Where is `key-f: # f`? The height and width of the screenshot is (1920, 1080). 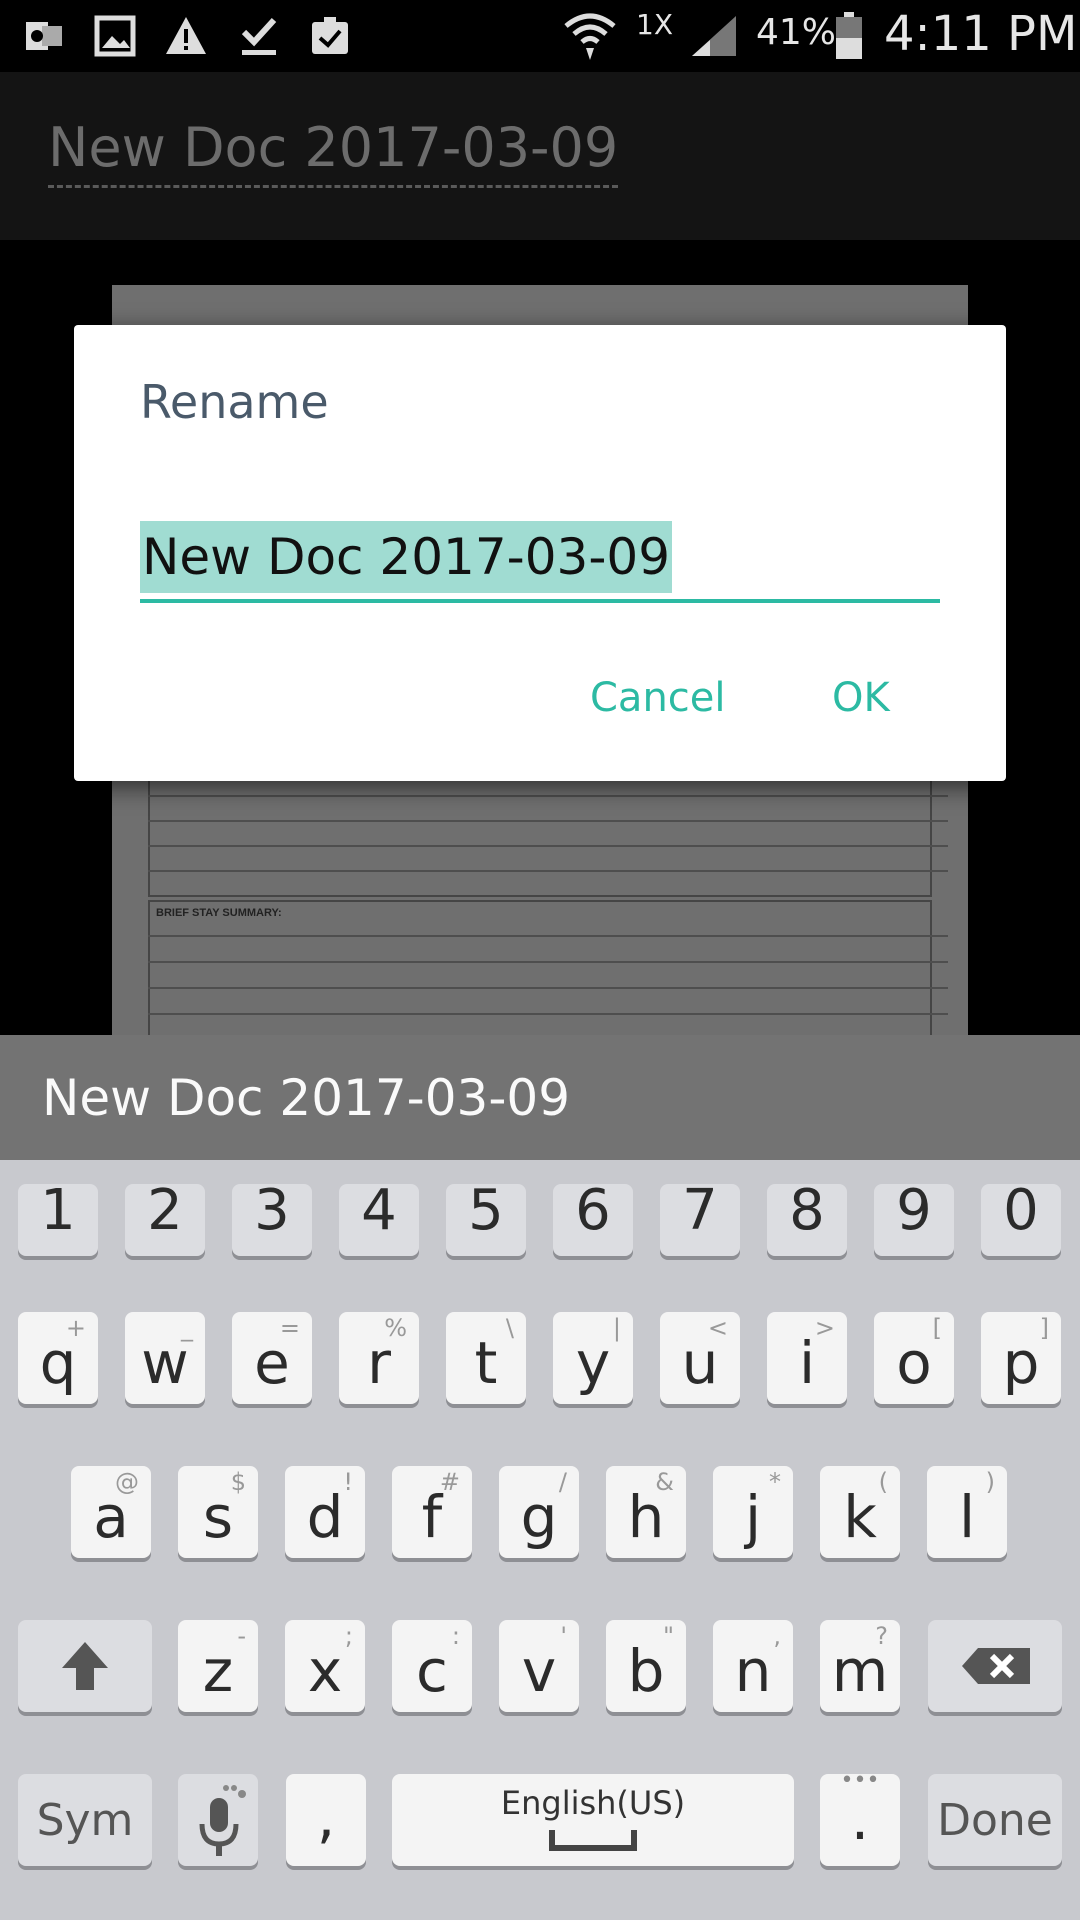
key-f: # f is located at coordinates (432, 1512).